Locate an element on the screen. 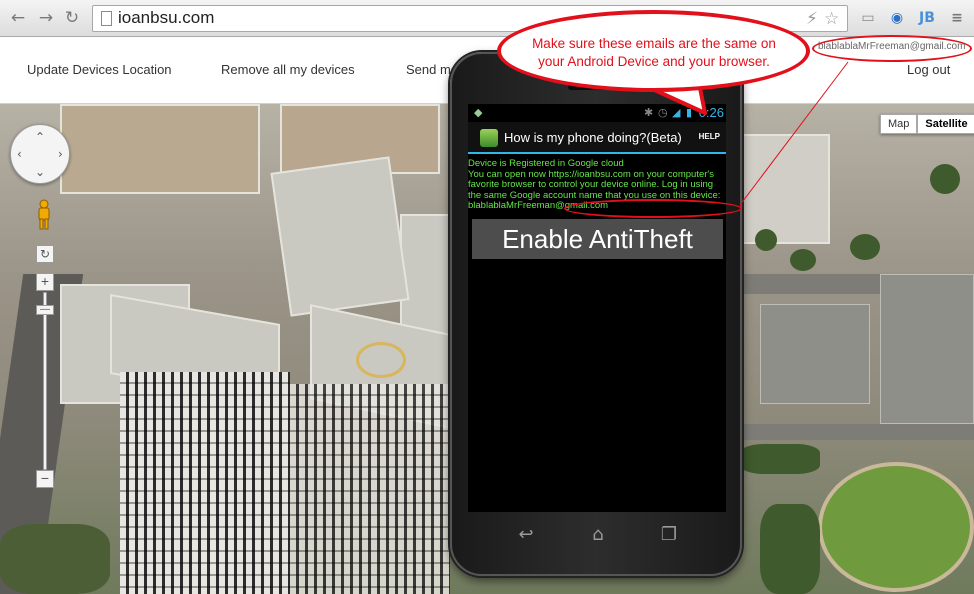 Image resolution: width=974 pixels, height=594 pixels. zoom-out-button: − is located at coordinates (45, 479).